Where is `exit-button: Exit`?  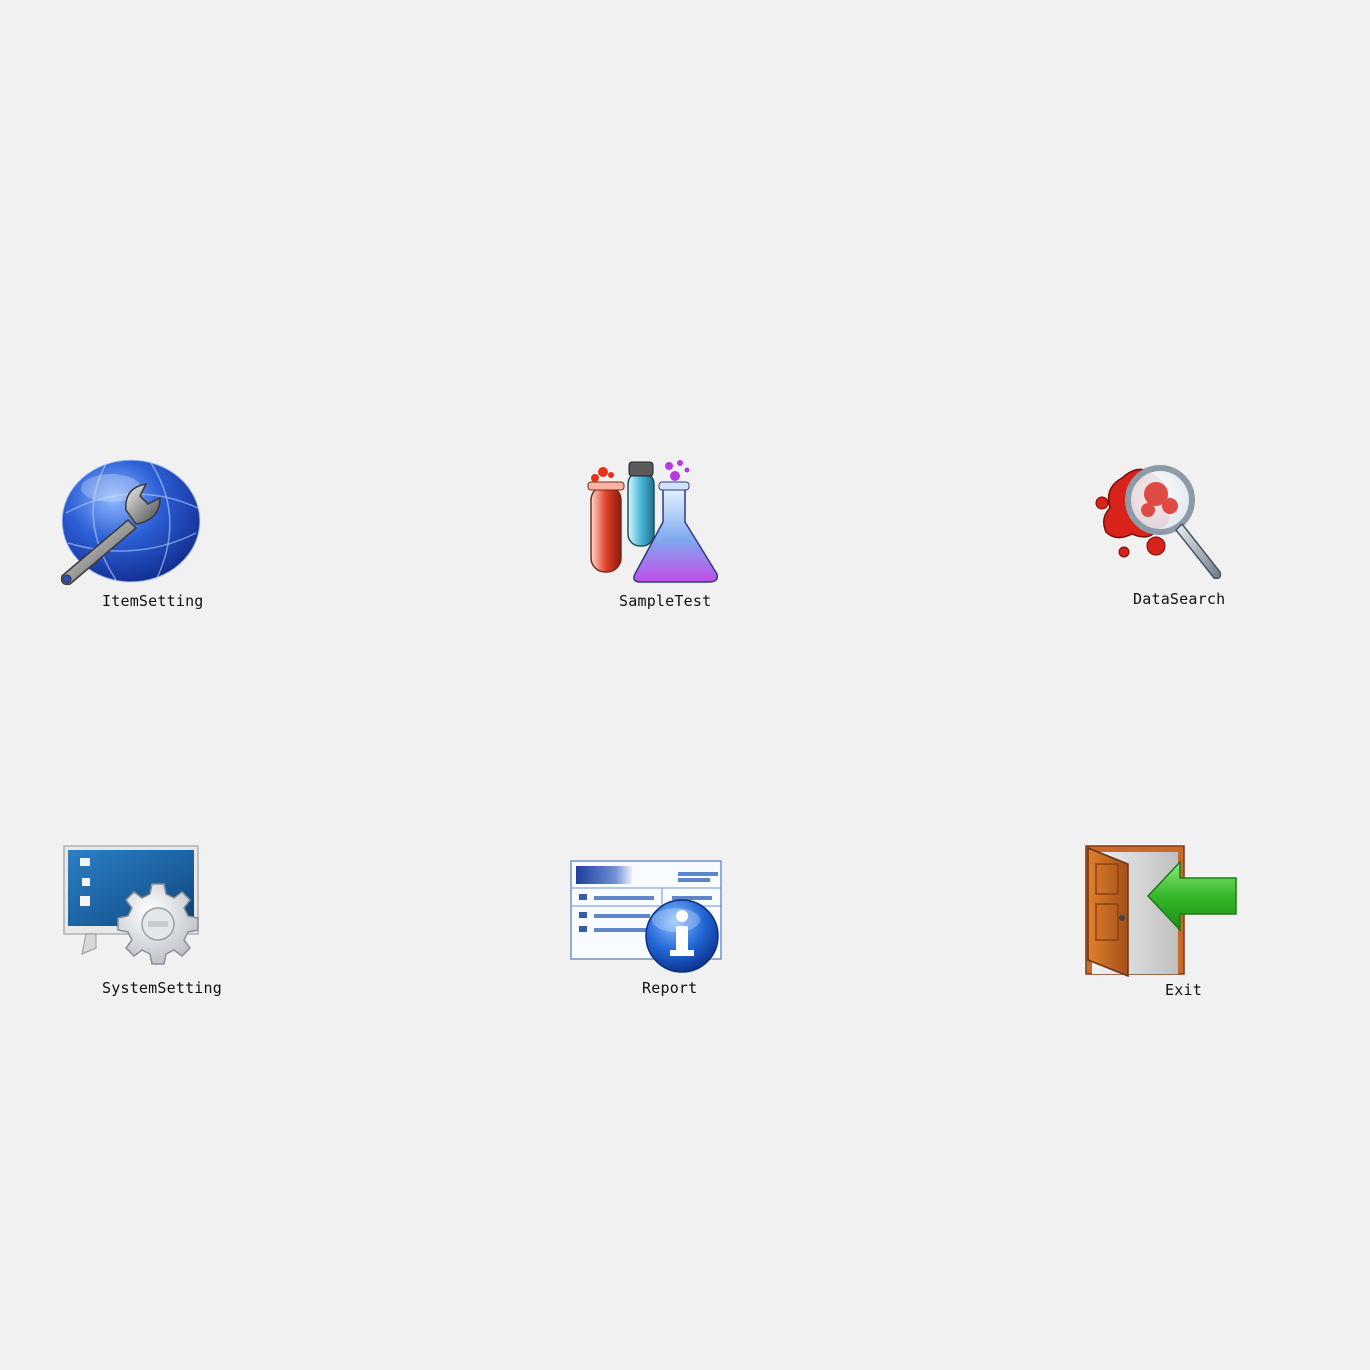 exit-button: Exit is located at coordinates (1163, 923).